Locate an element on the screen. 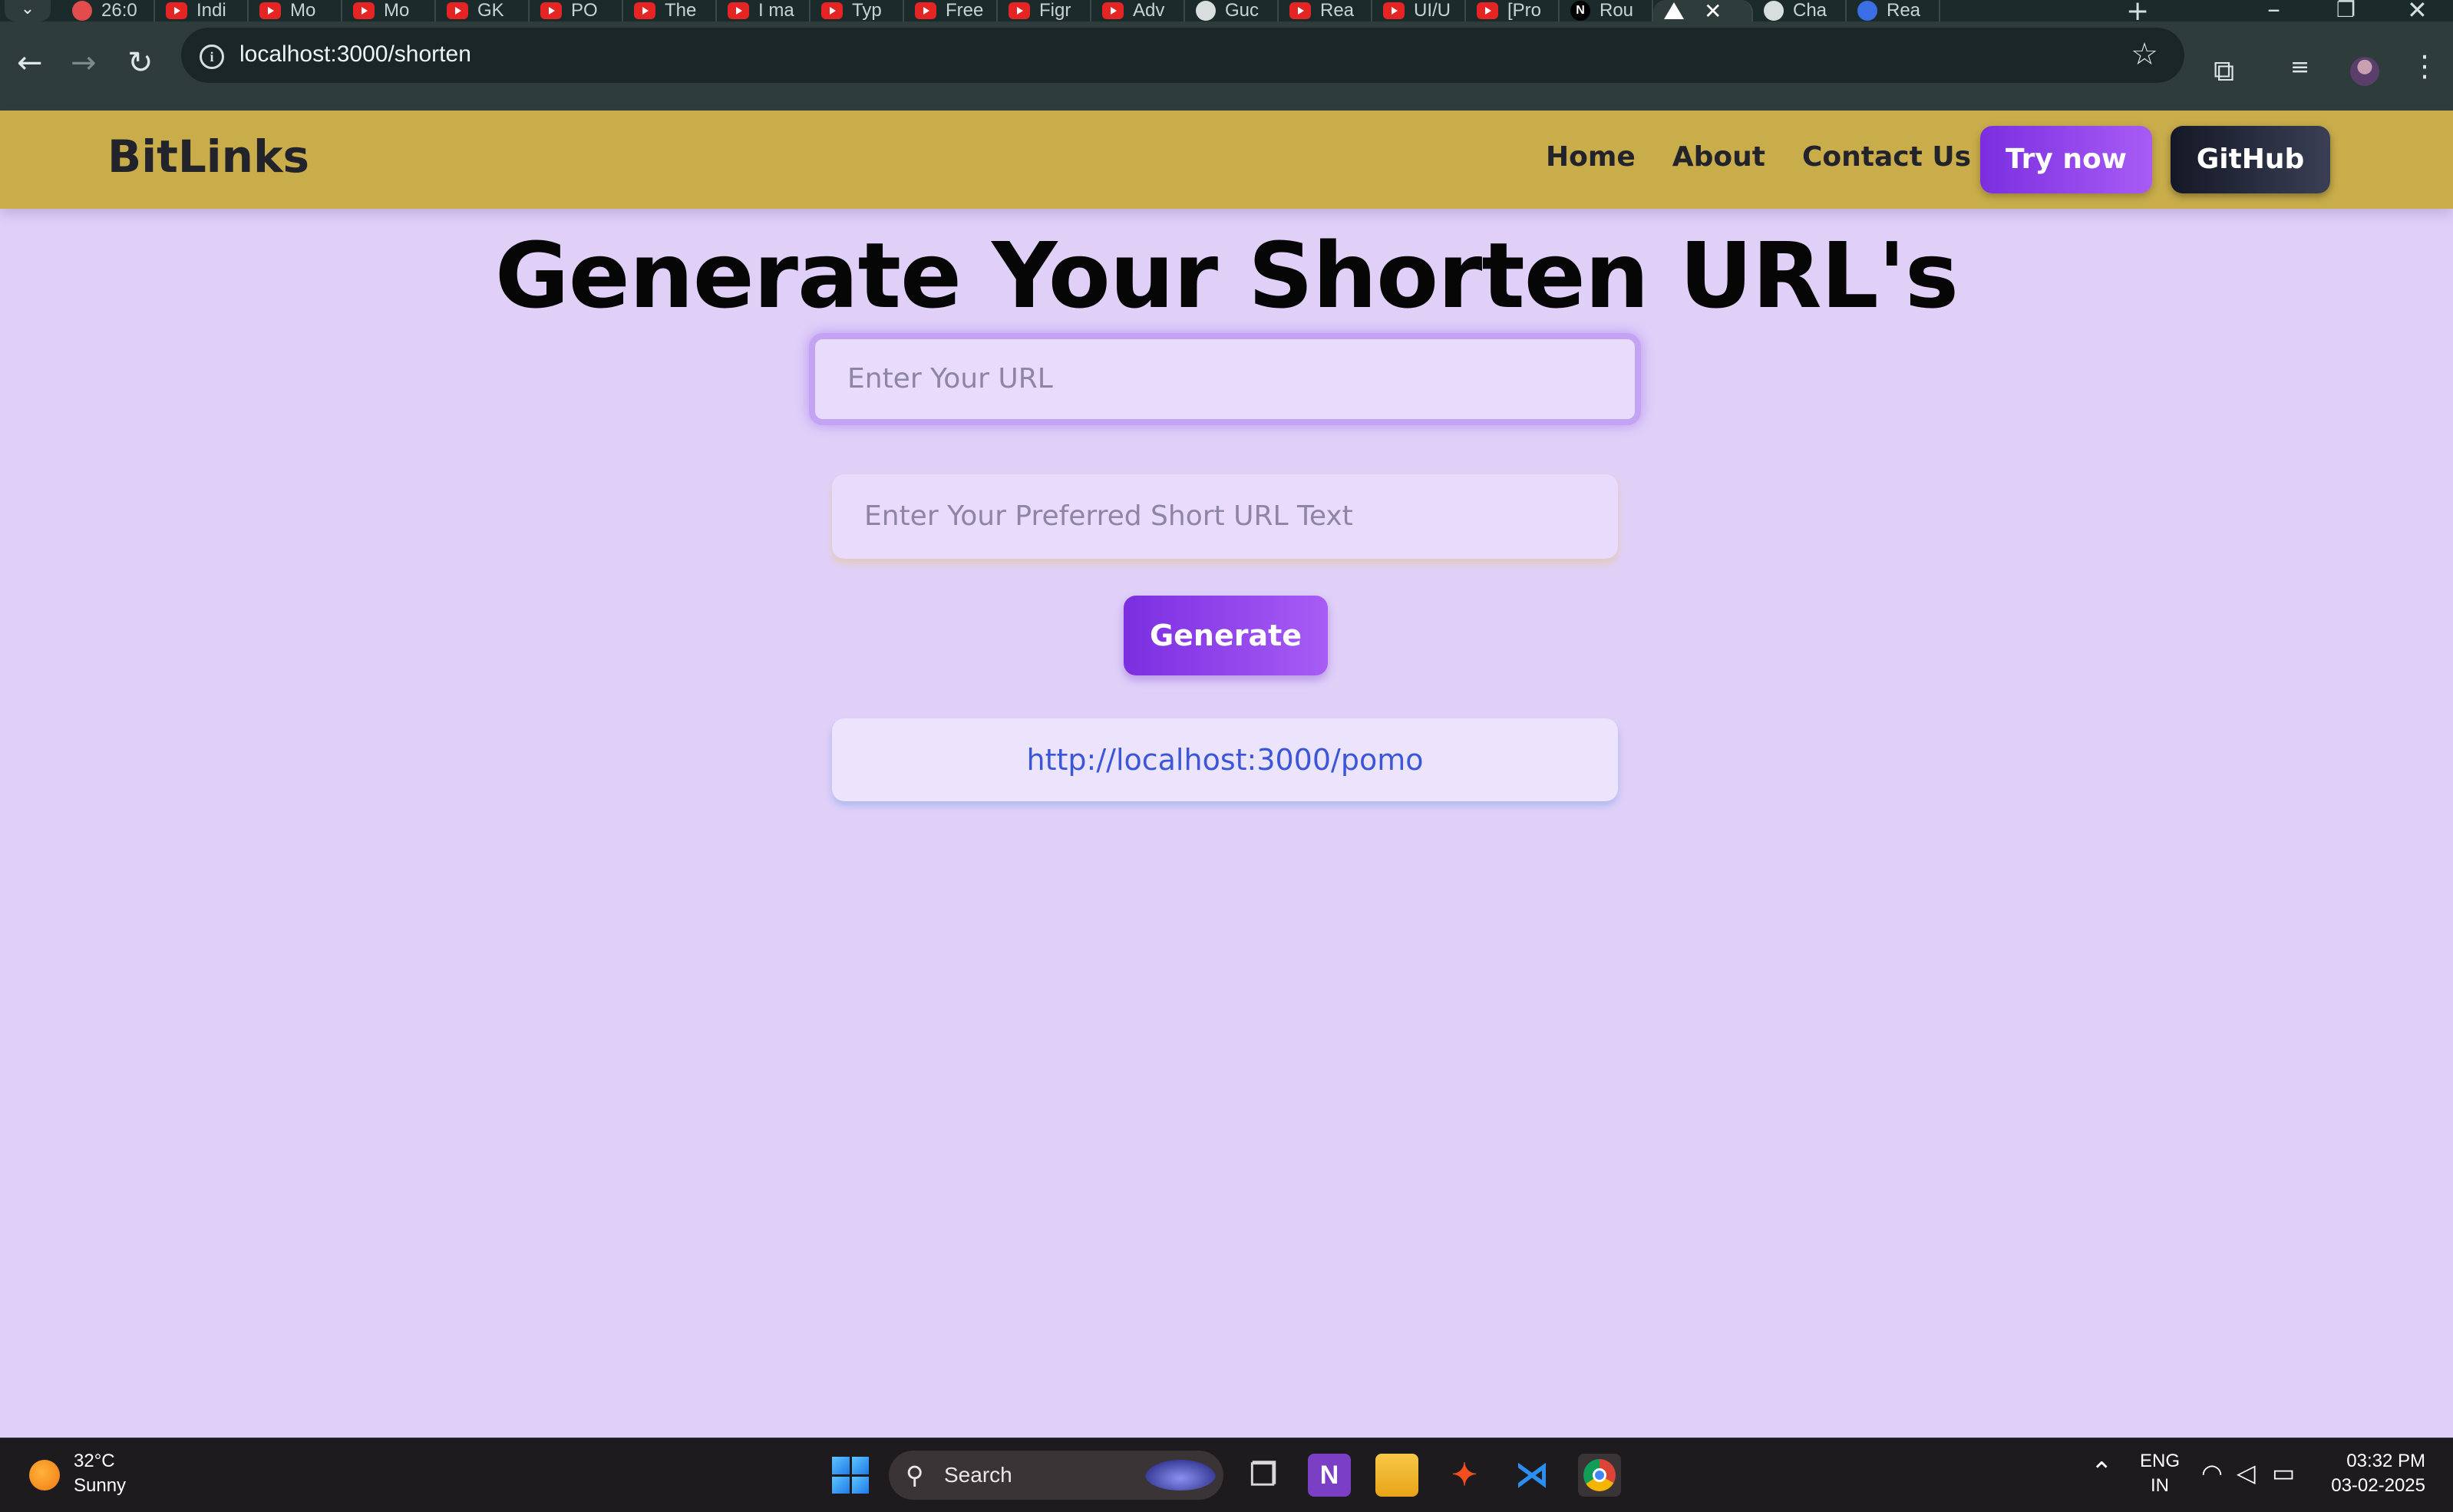  address-bar: i localhost:3000/shorten ☆ is located at coordinates (1182, 55).